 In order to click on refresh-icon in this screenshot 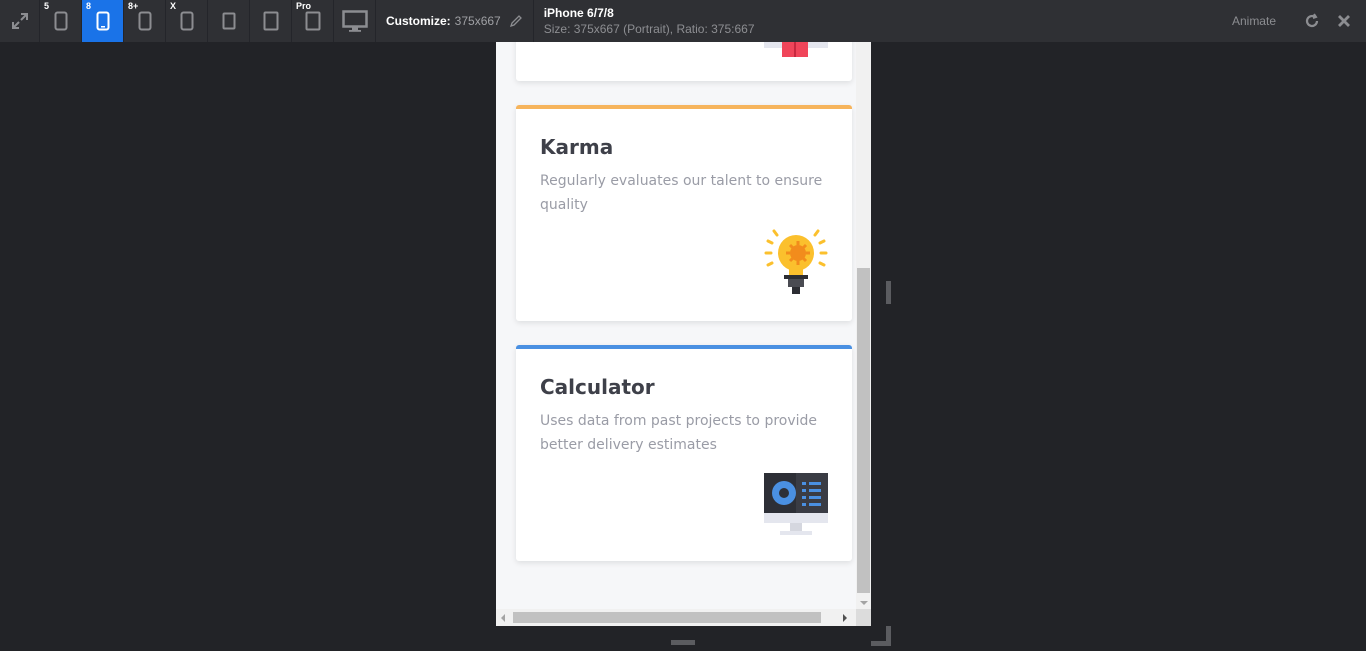, I will do `click(1312, 20)`.